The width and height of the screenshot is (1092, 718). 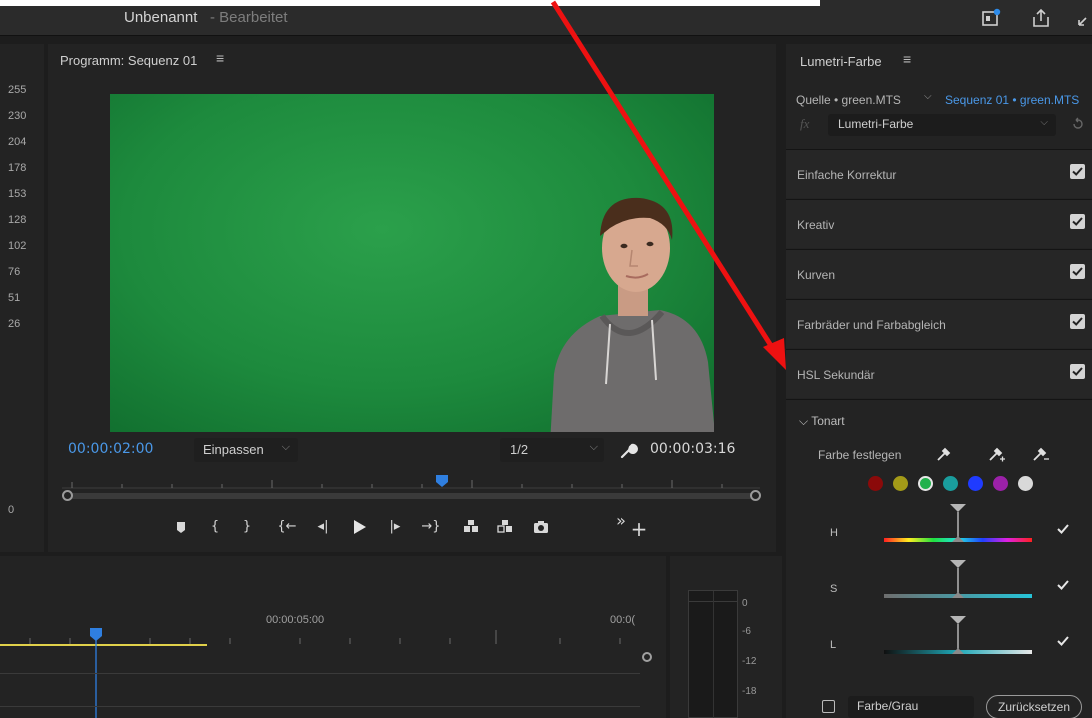 I want to click on time-ruler, so click(x=411, y=484).